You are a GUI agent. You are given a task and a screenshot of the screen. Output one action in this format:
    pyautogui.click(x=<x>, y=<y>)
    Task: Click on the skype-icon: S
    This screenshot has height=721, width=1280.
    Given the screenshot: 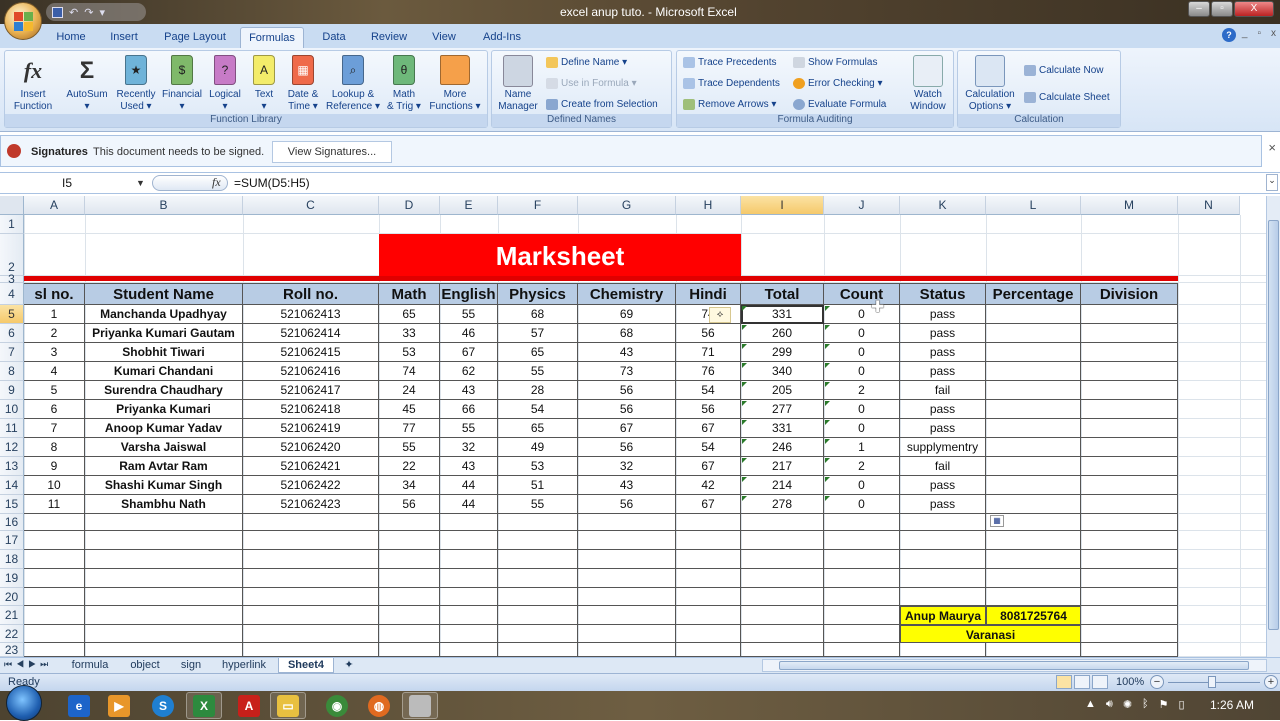 What is the action you would take?
    pyautogui.click(x=163, y=706)
    